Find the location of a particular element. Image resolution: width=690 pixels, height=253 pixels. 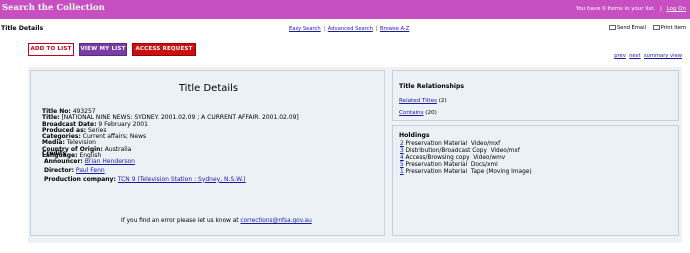

summary-view-link: summary view is located at coordinates (663, 56).